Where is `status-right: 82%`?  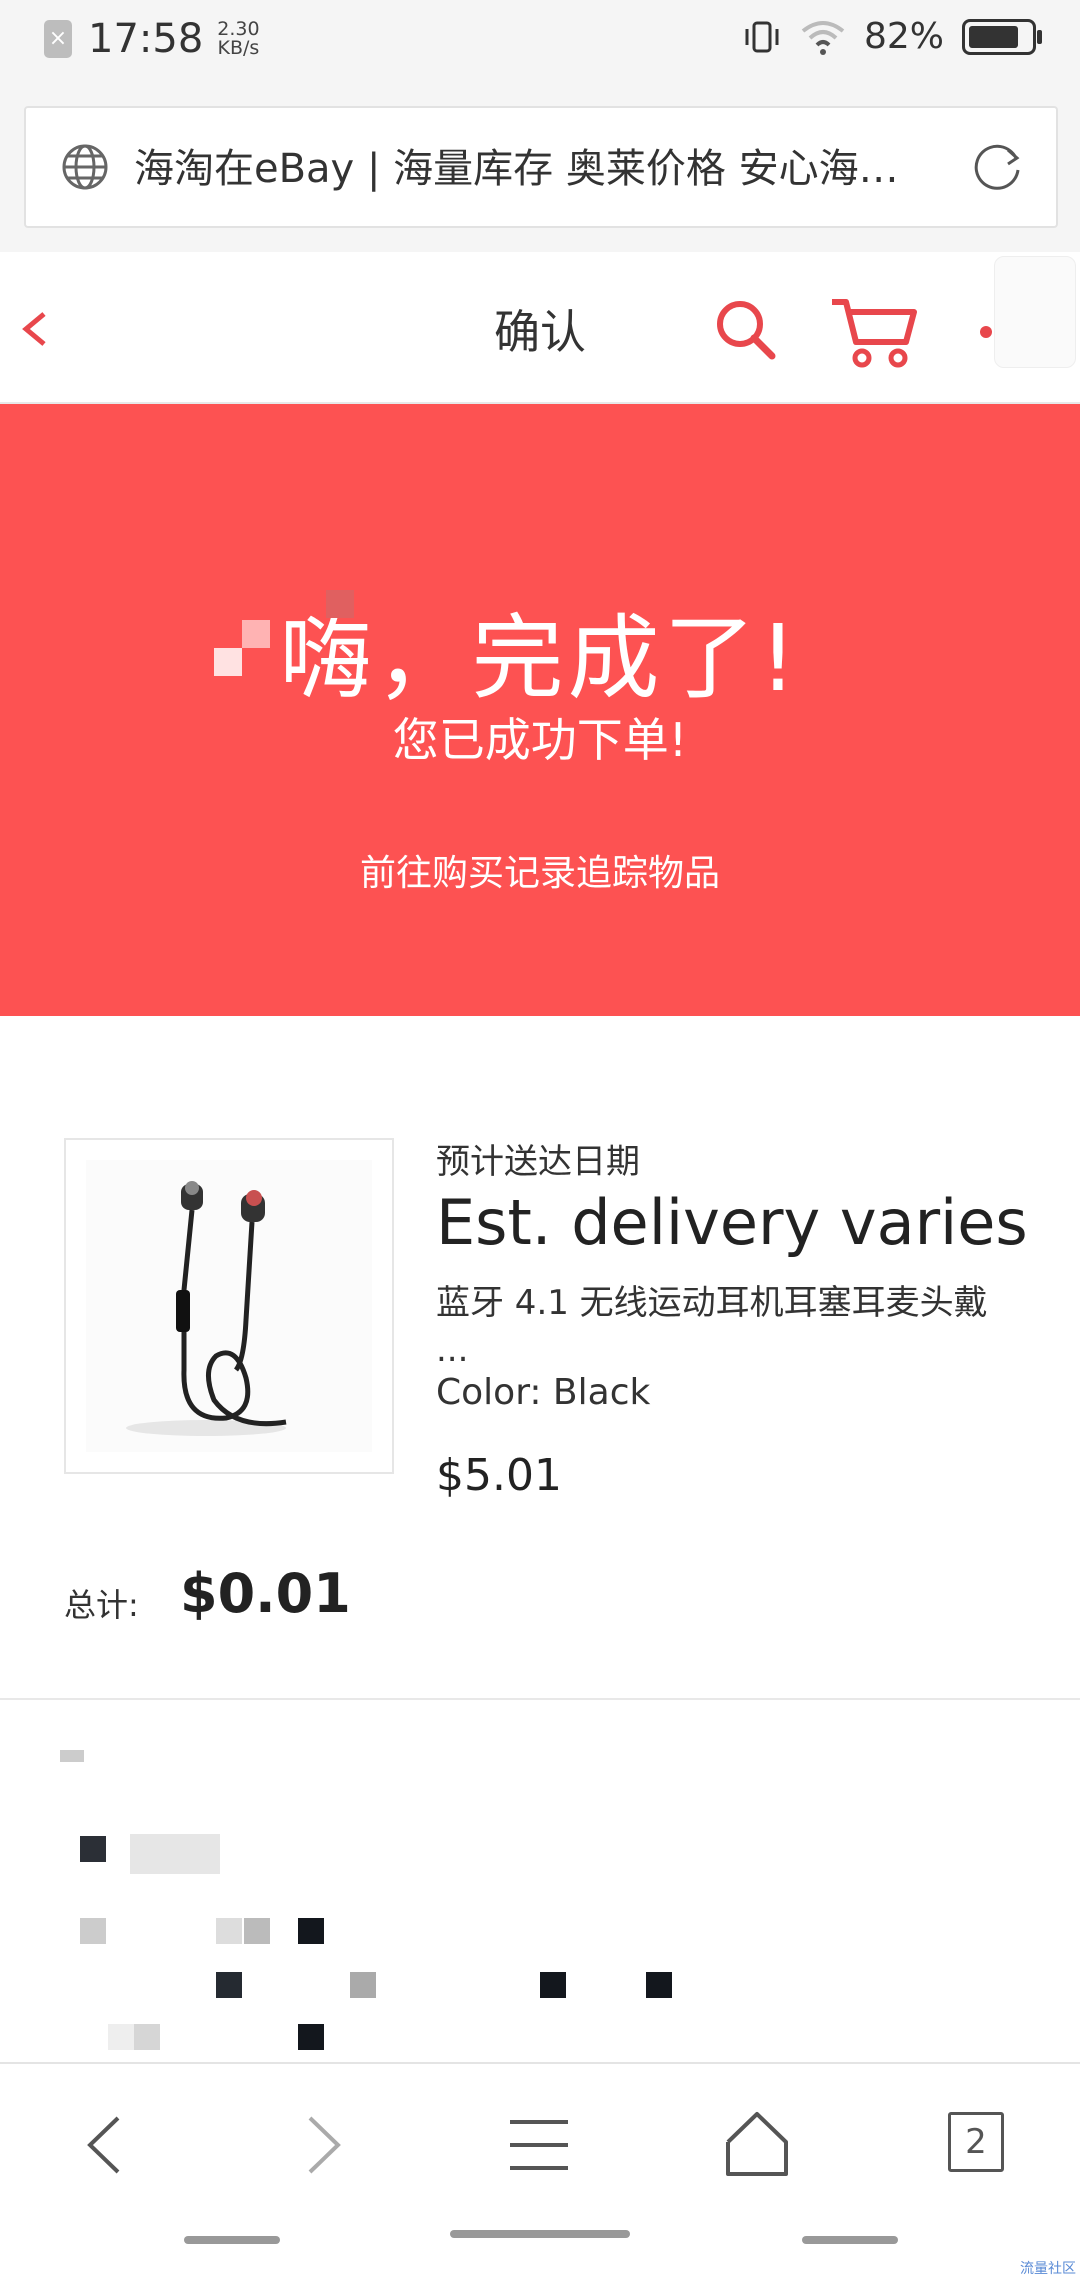
status-right: 82% is located at coordinates (892, 36).